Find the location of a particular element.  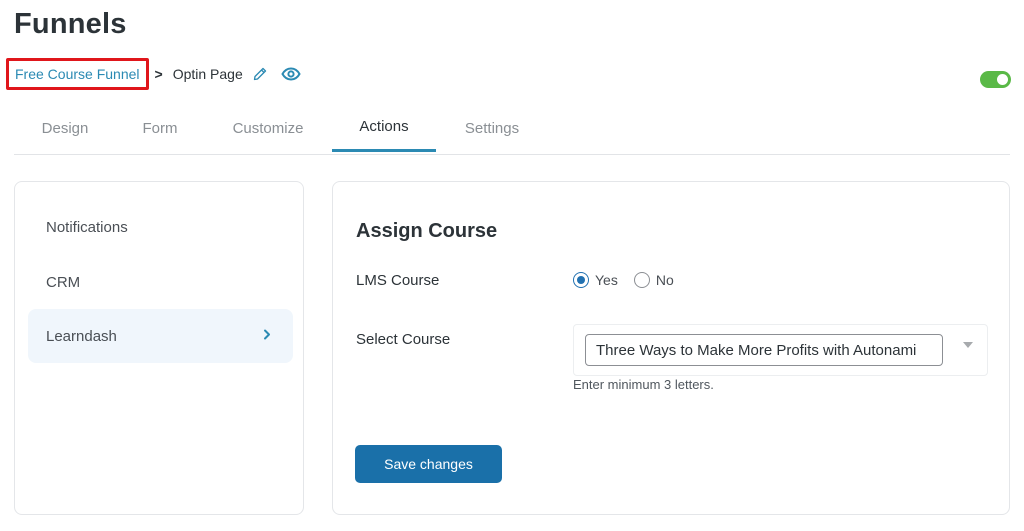

panel-title: Assign Course is located at coordinates (427, 231).